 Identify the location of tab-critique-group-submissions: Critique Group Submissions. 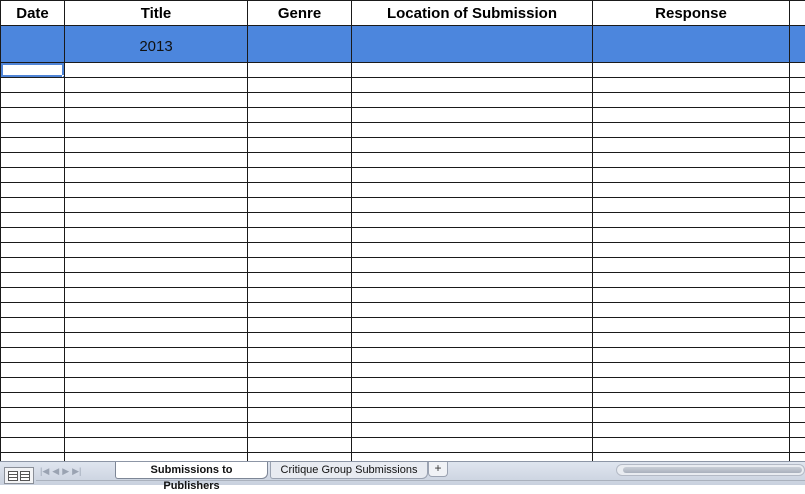
(349, 470).